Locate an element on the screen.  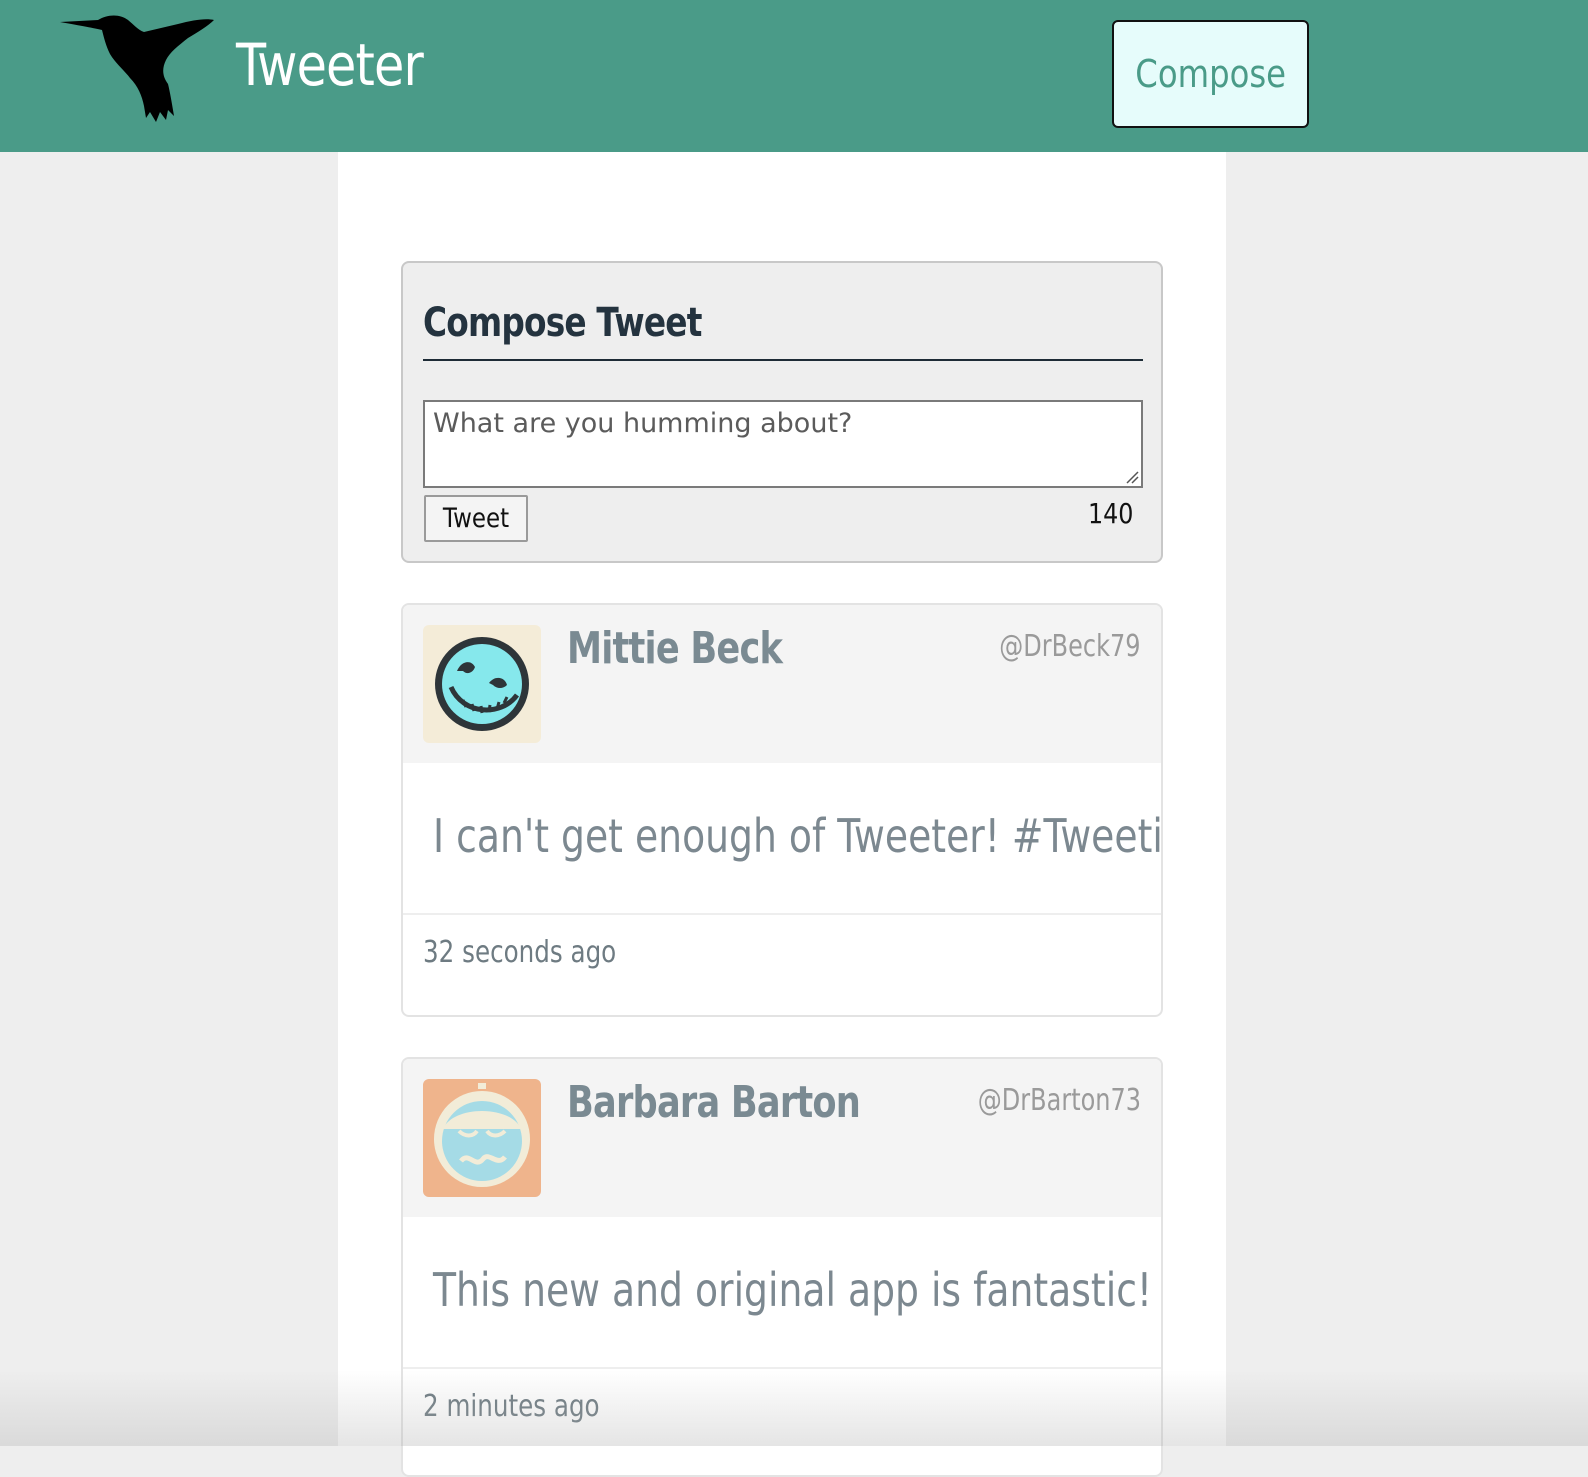
tweet-submit-button: Tweet is located at coordinates (476, 518).